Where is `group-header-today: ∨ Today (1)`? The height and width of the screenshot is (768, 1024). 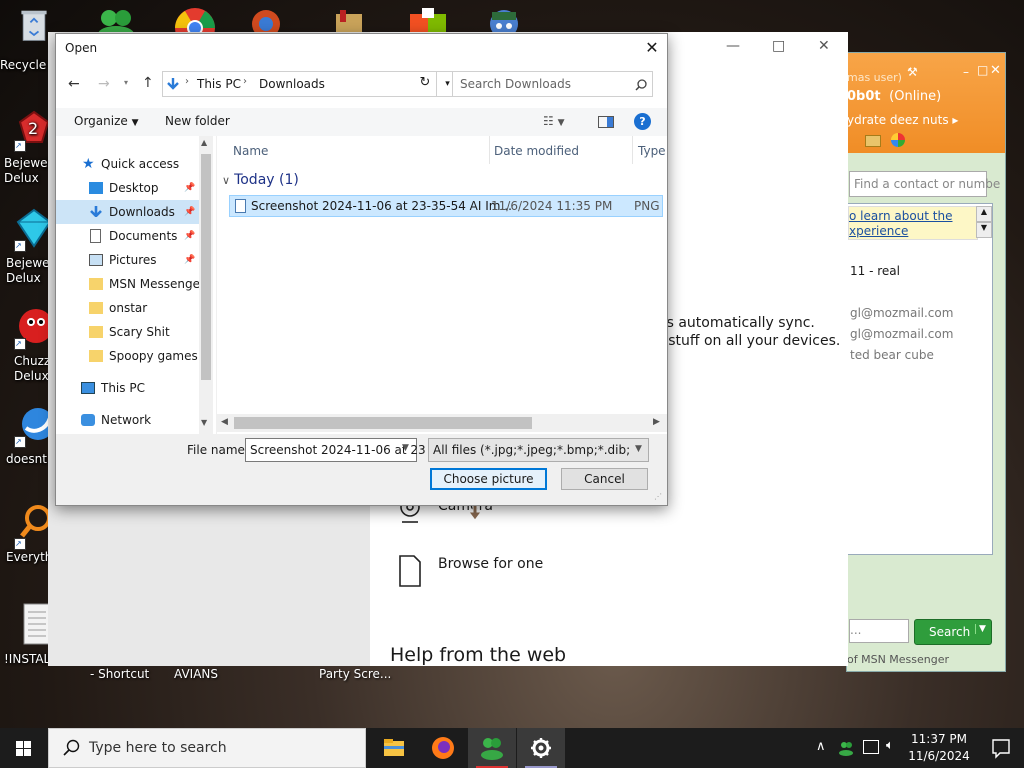
group-header-today: ∨ Today (1) is located at coordinates (260, 180).